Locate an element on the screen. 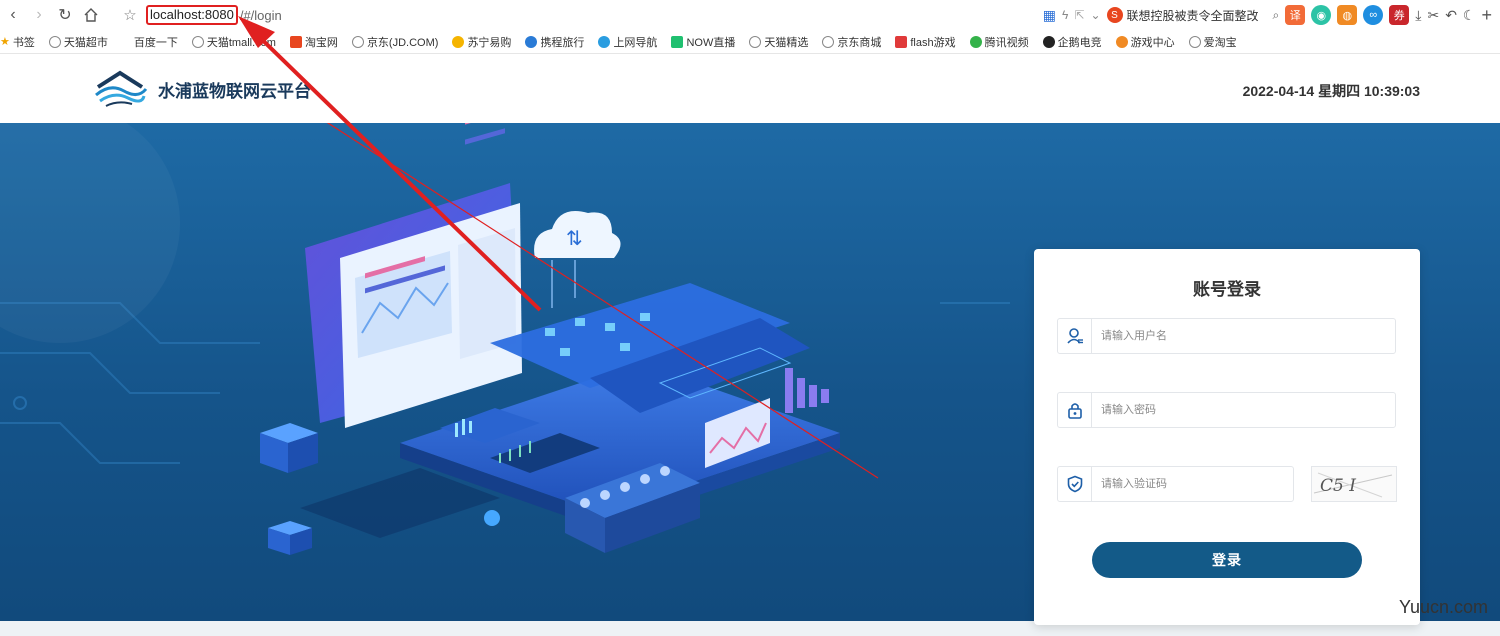 This screenshot has height=636, width=1500. translate-icon: 译 is located at coordinates (1295, 15).